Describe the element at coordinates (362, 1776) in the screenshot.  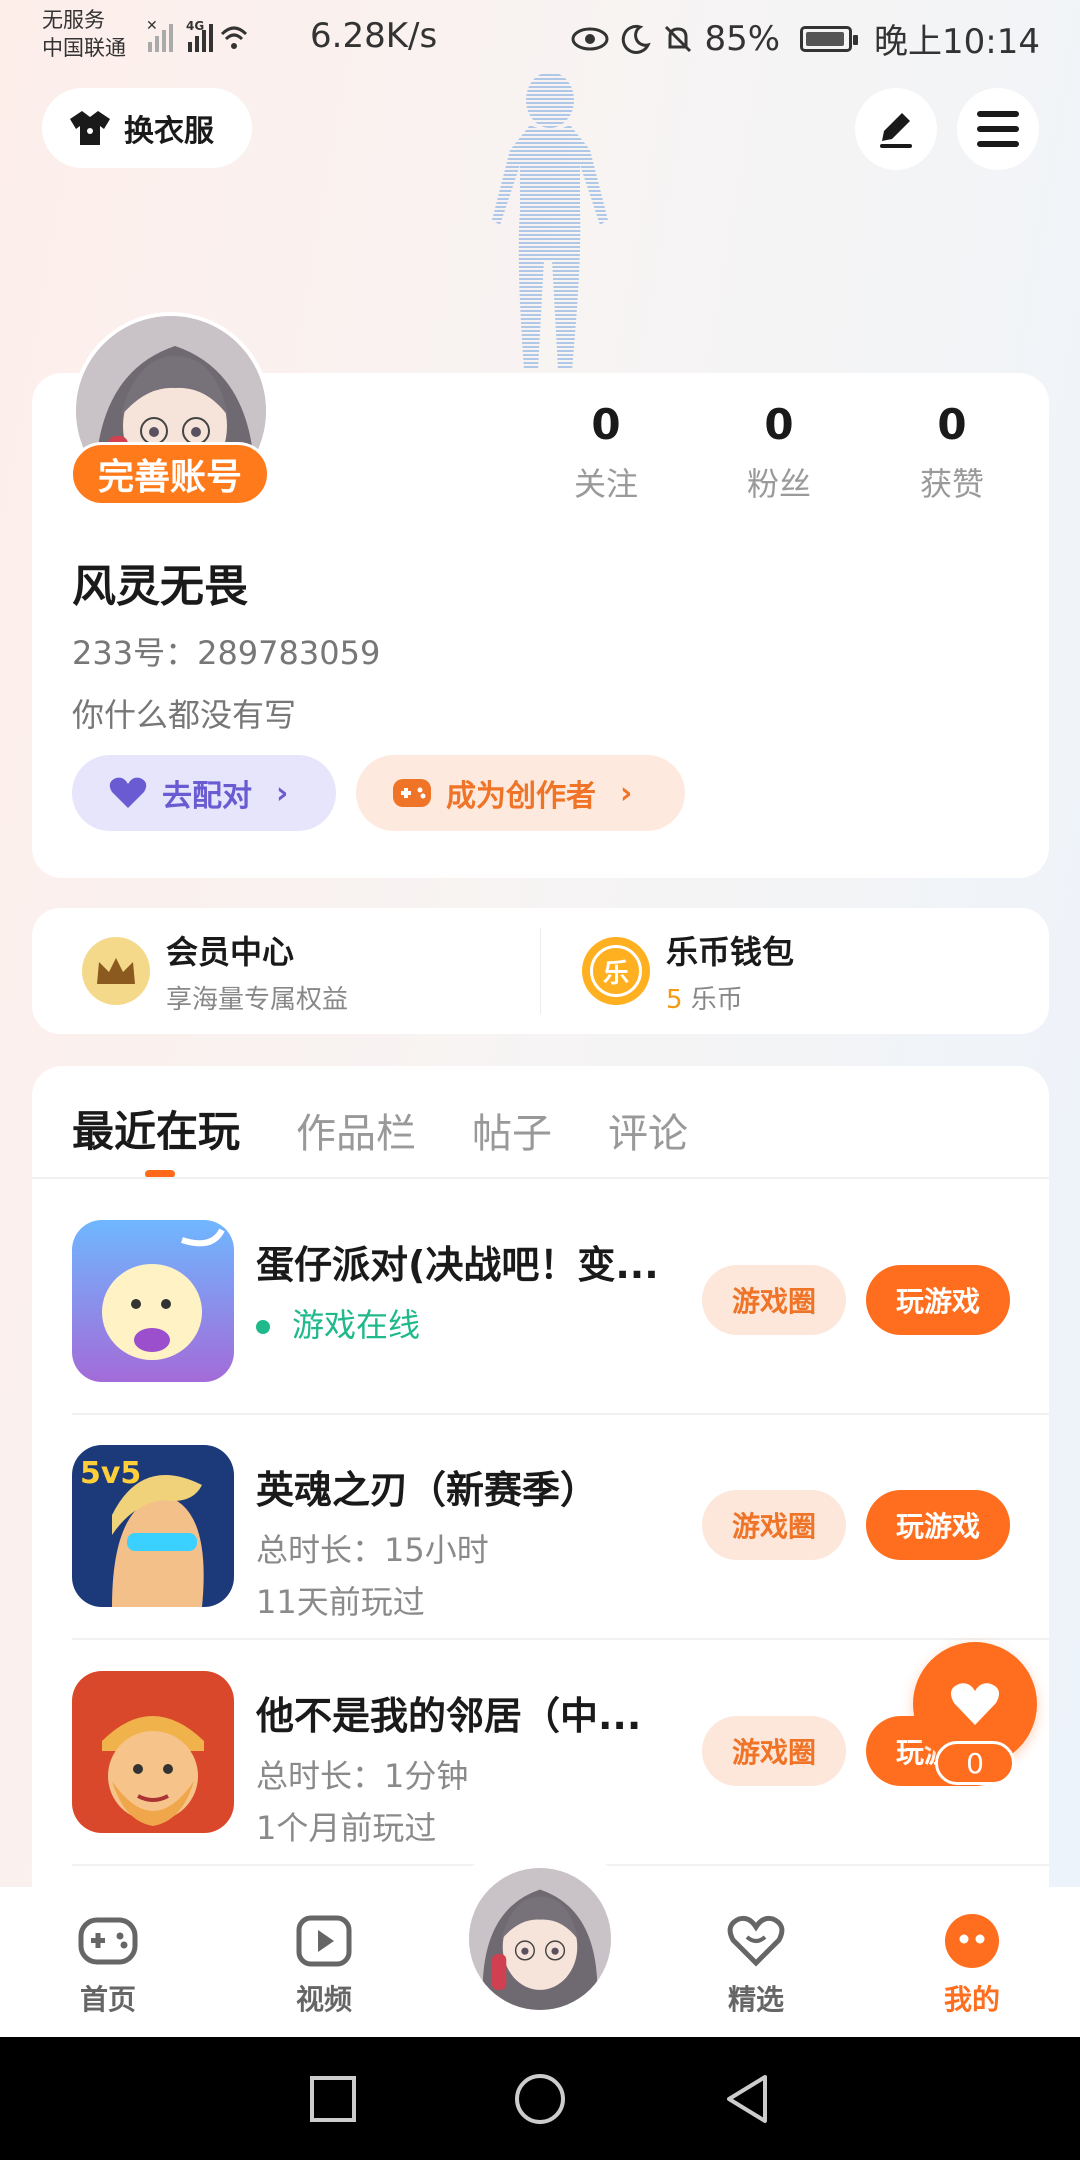
I see `game-playtime: 总时长：1分钟` at that location.